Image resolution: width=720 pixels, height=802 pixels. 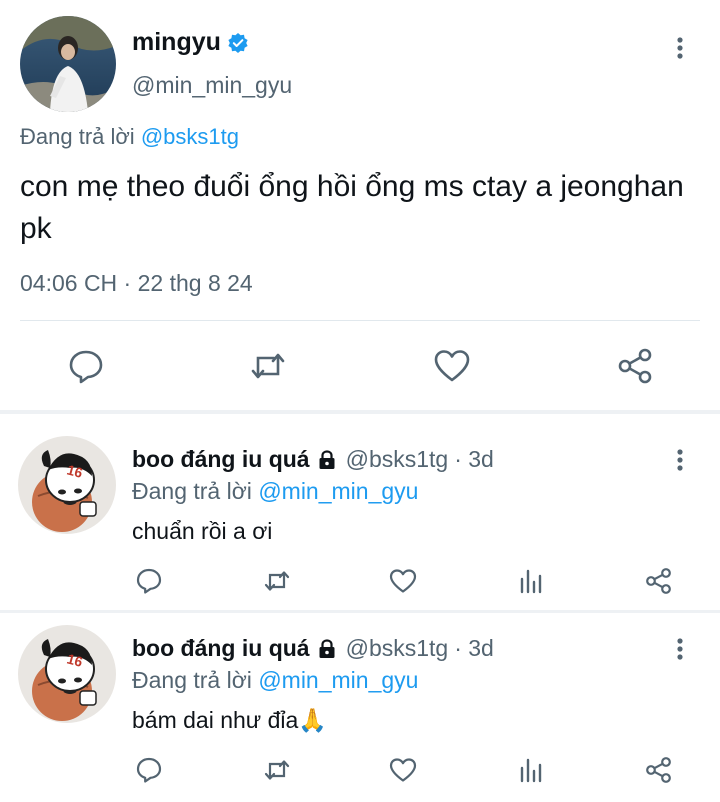 I want to click on verified-badge-icon, so click(x=238, y=43).